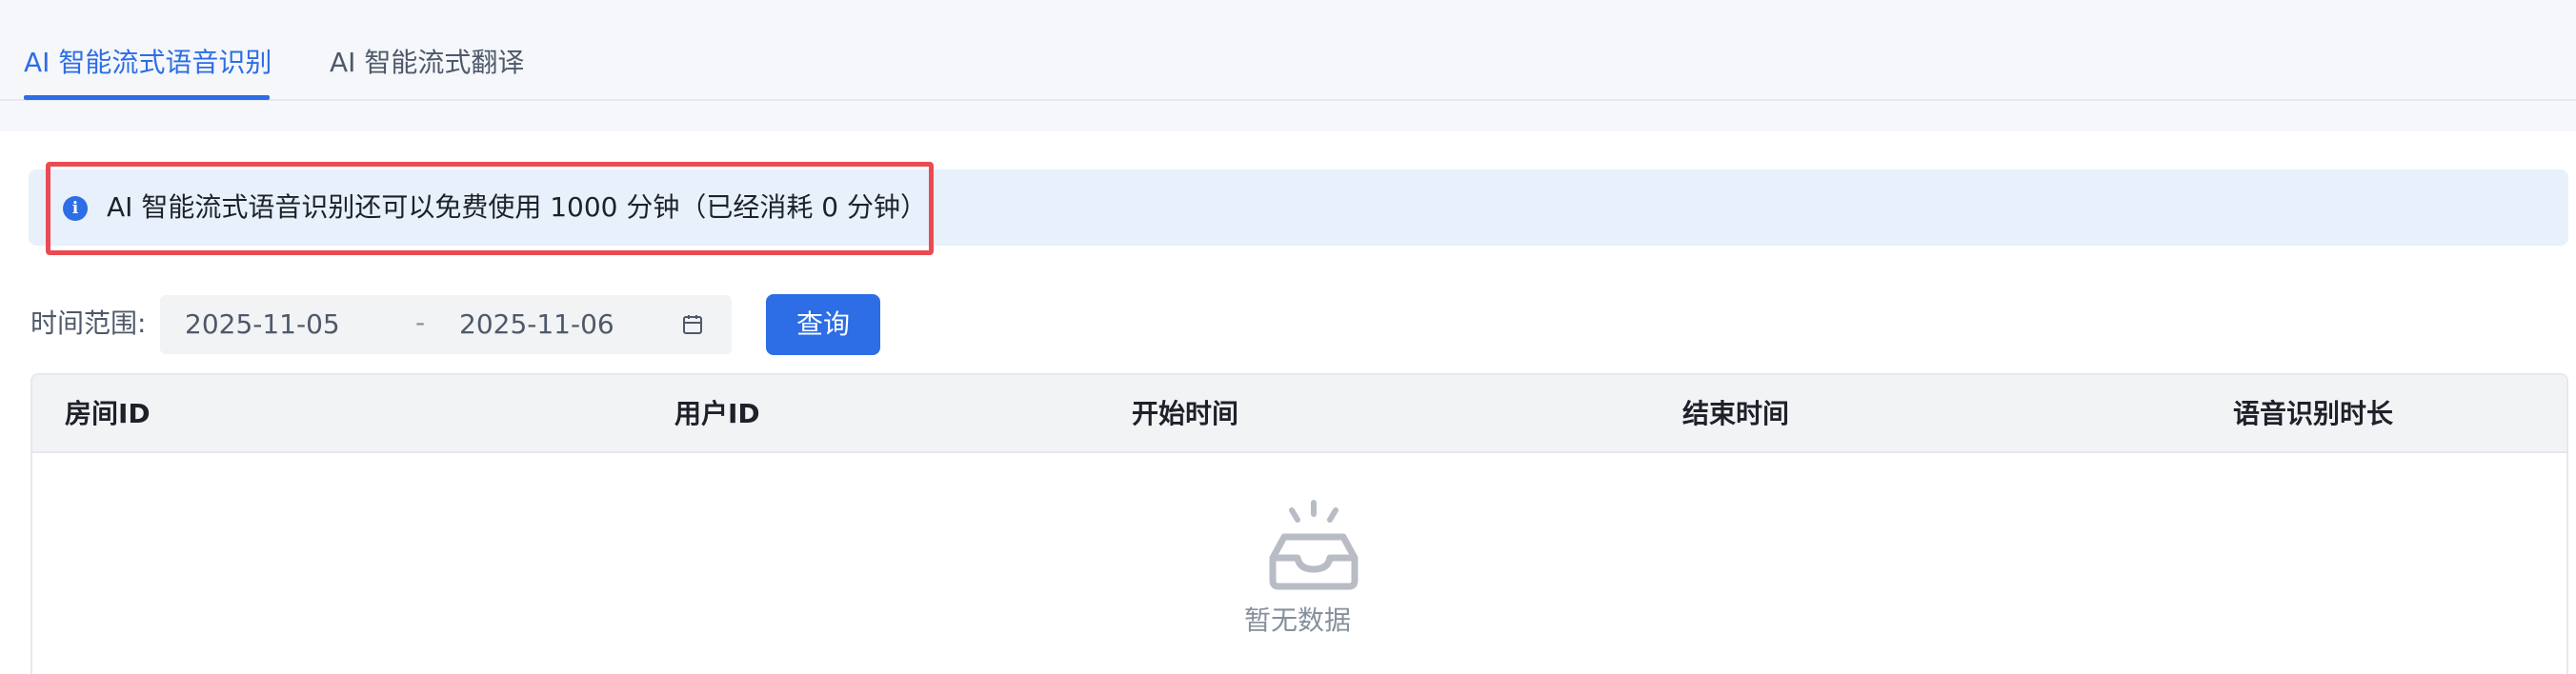 This screenshot has width=2576, height=674. I want to click on column-header-user-id: 用户ID, so click(717, 414).